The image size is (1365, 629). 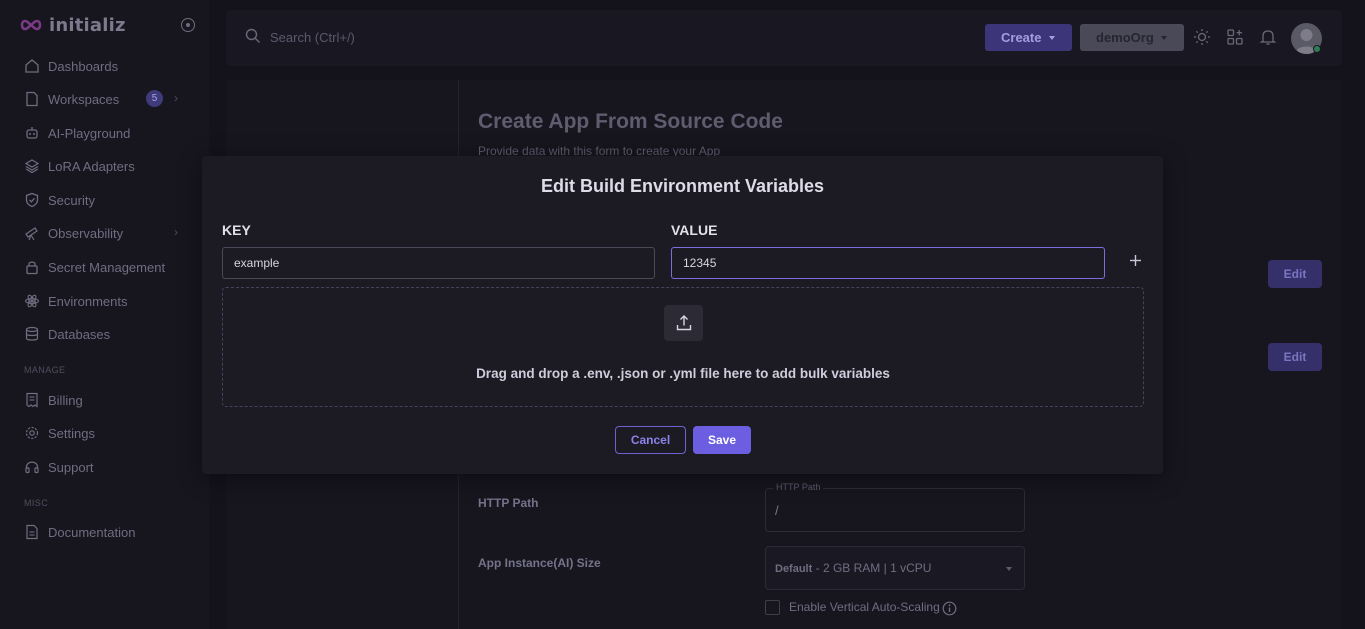 I want to click on online-status-dot, so click(x=1317, y=49).